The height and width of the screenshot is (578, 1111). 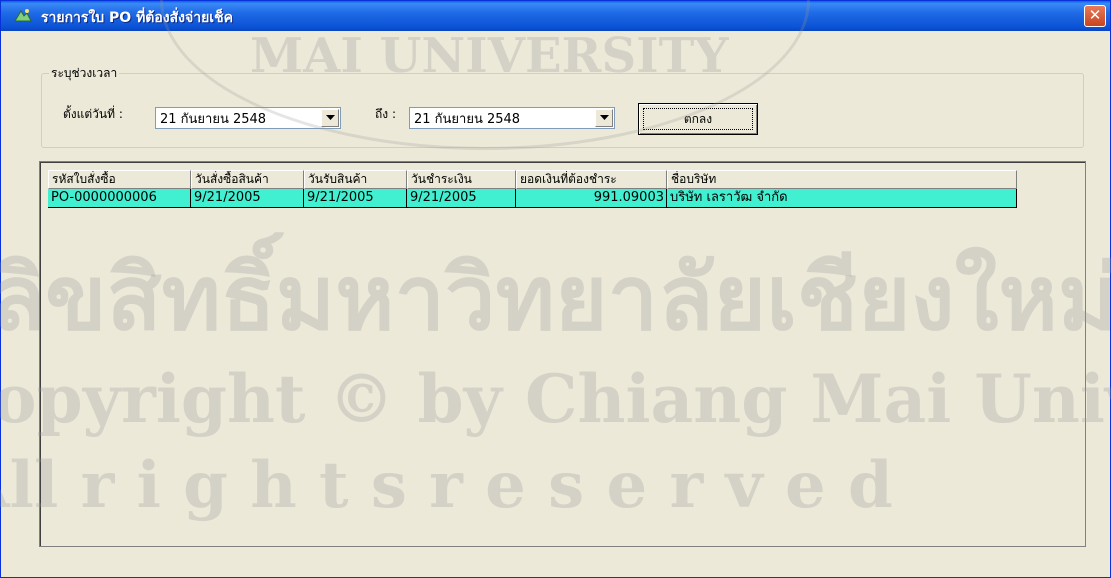 I want to click on from-date-picker: 21 กันยายน 2548, so click(x=248, y=118).